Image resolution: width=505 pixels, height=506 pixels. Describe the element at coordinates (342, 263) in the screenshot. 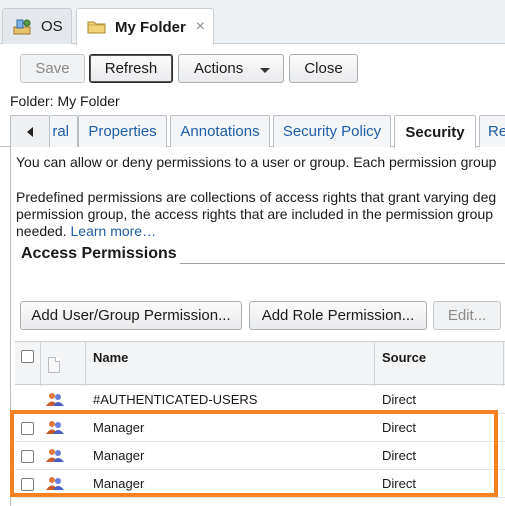

I see `section-divider` at that location.